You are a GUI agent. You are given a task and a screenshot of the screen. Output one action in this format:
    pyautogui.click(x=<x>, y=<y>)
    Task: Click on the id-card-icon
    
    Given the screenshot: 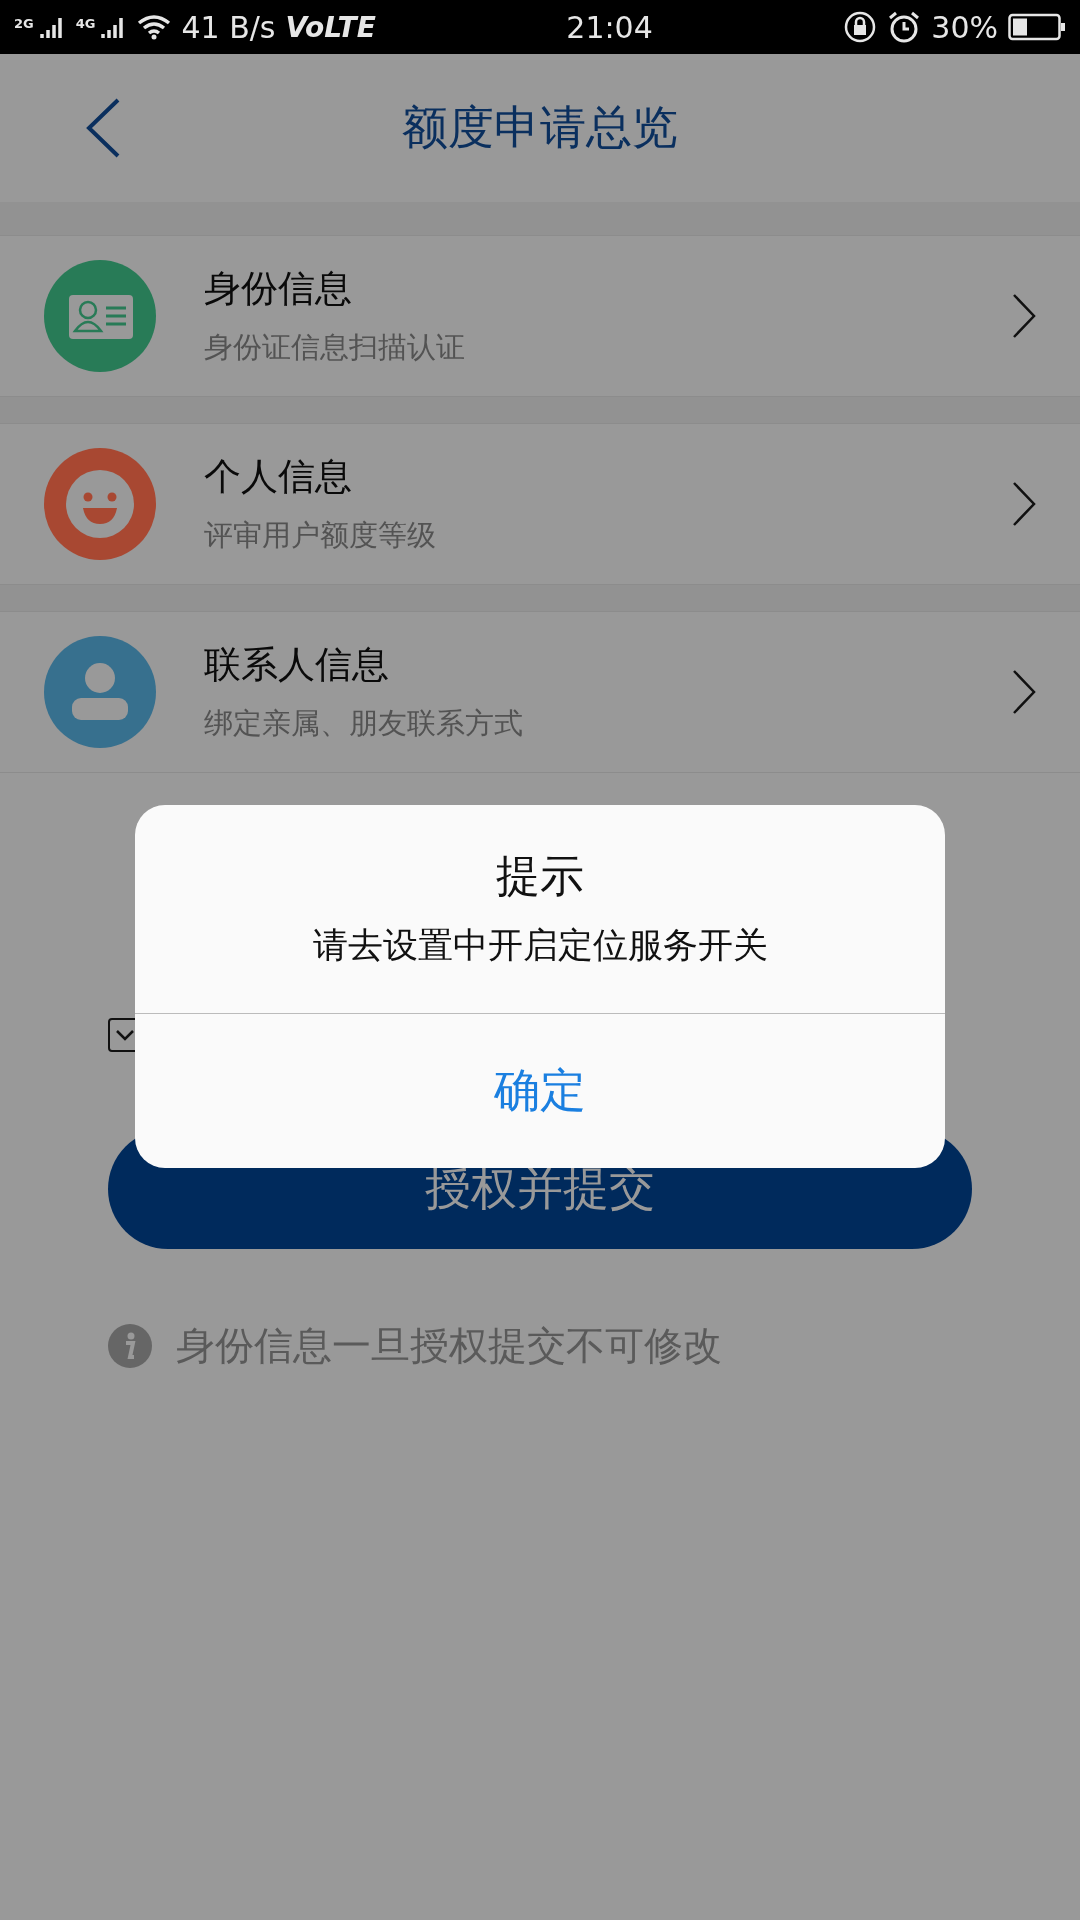 What is the action you would take?
    pyautogui.click(x=100, y=316)
    